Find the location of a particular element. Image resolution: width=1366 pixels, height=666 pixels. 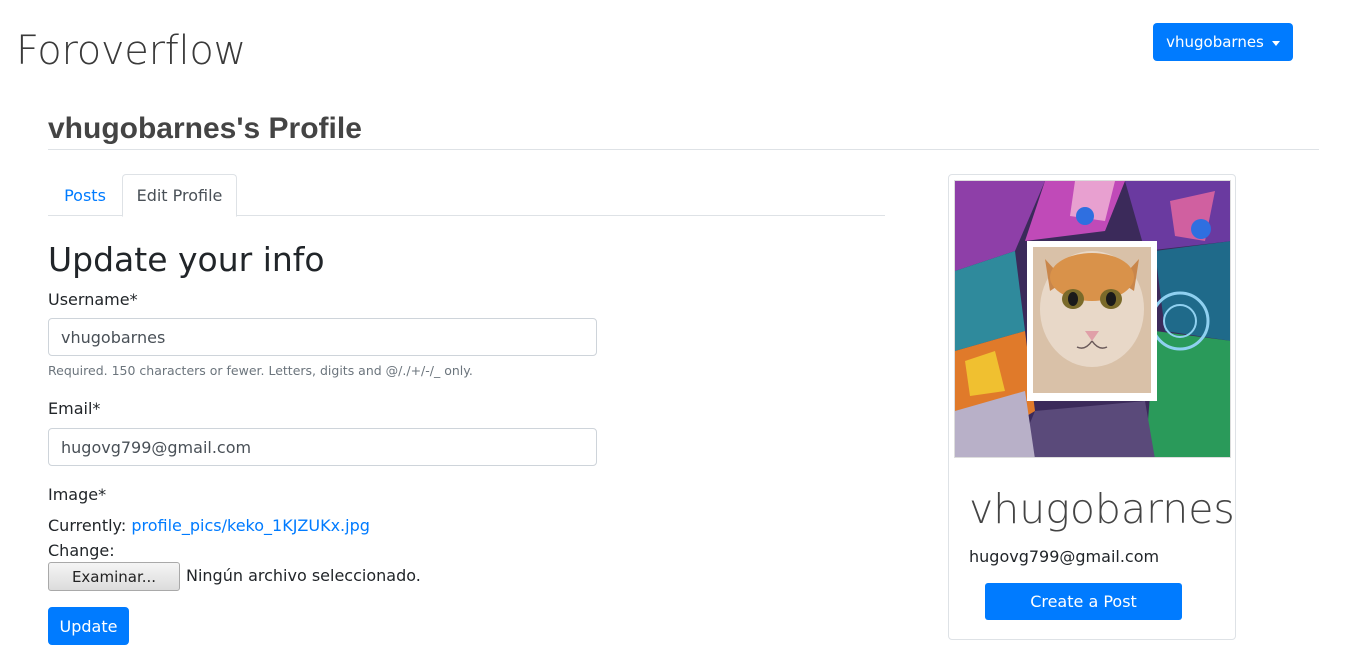

tab-edit-profile: Edit Profile is located at coordinates (179, 195).